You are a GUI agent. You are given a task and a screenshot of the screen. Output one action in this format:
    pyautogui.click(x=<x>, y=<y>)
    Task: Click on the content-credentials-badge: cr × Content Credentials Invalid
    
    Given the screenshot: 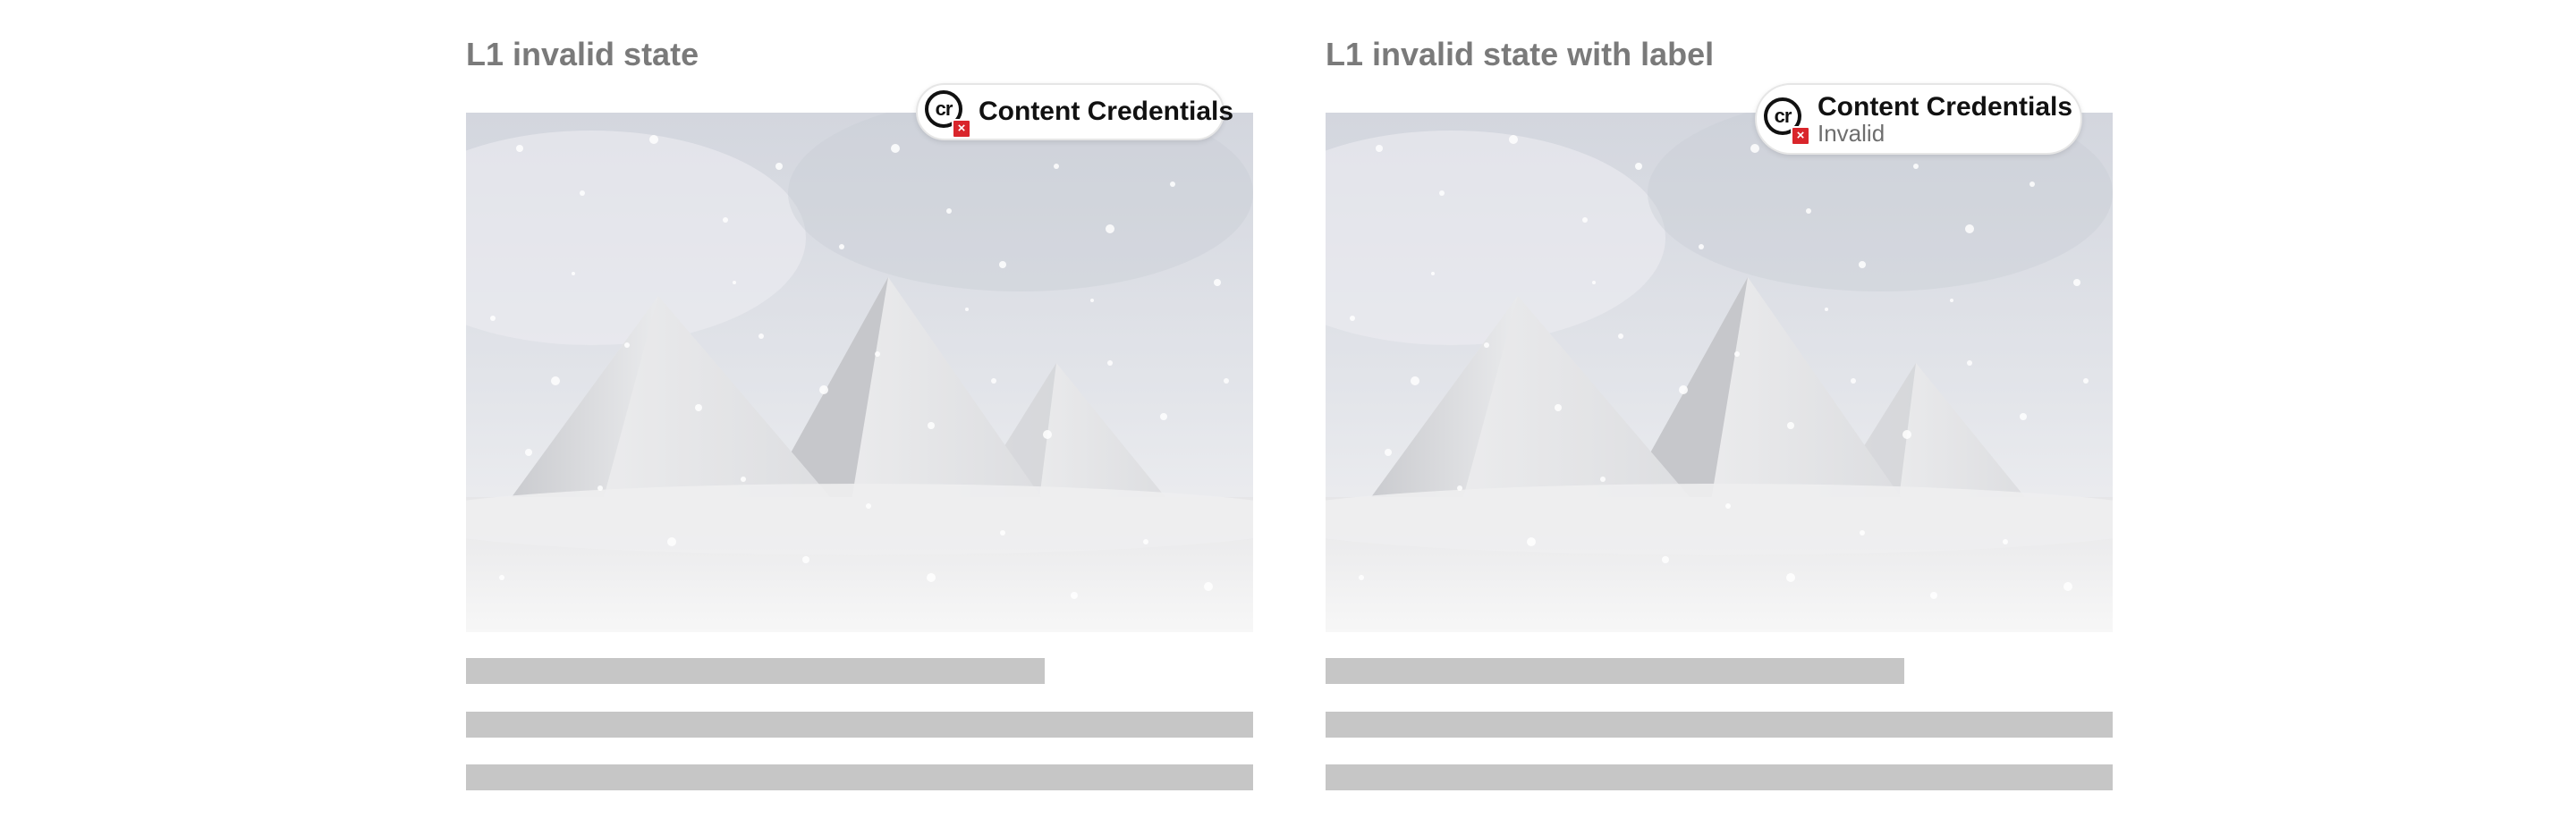 What is the action you would take?
    pyautogui.click(x=1918, y=119)
    